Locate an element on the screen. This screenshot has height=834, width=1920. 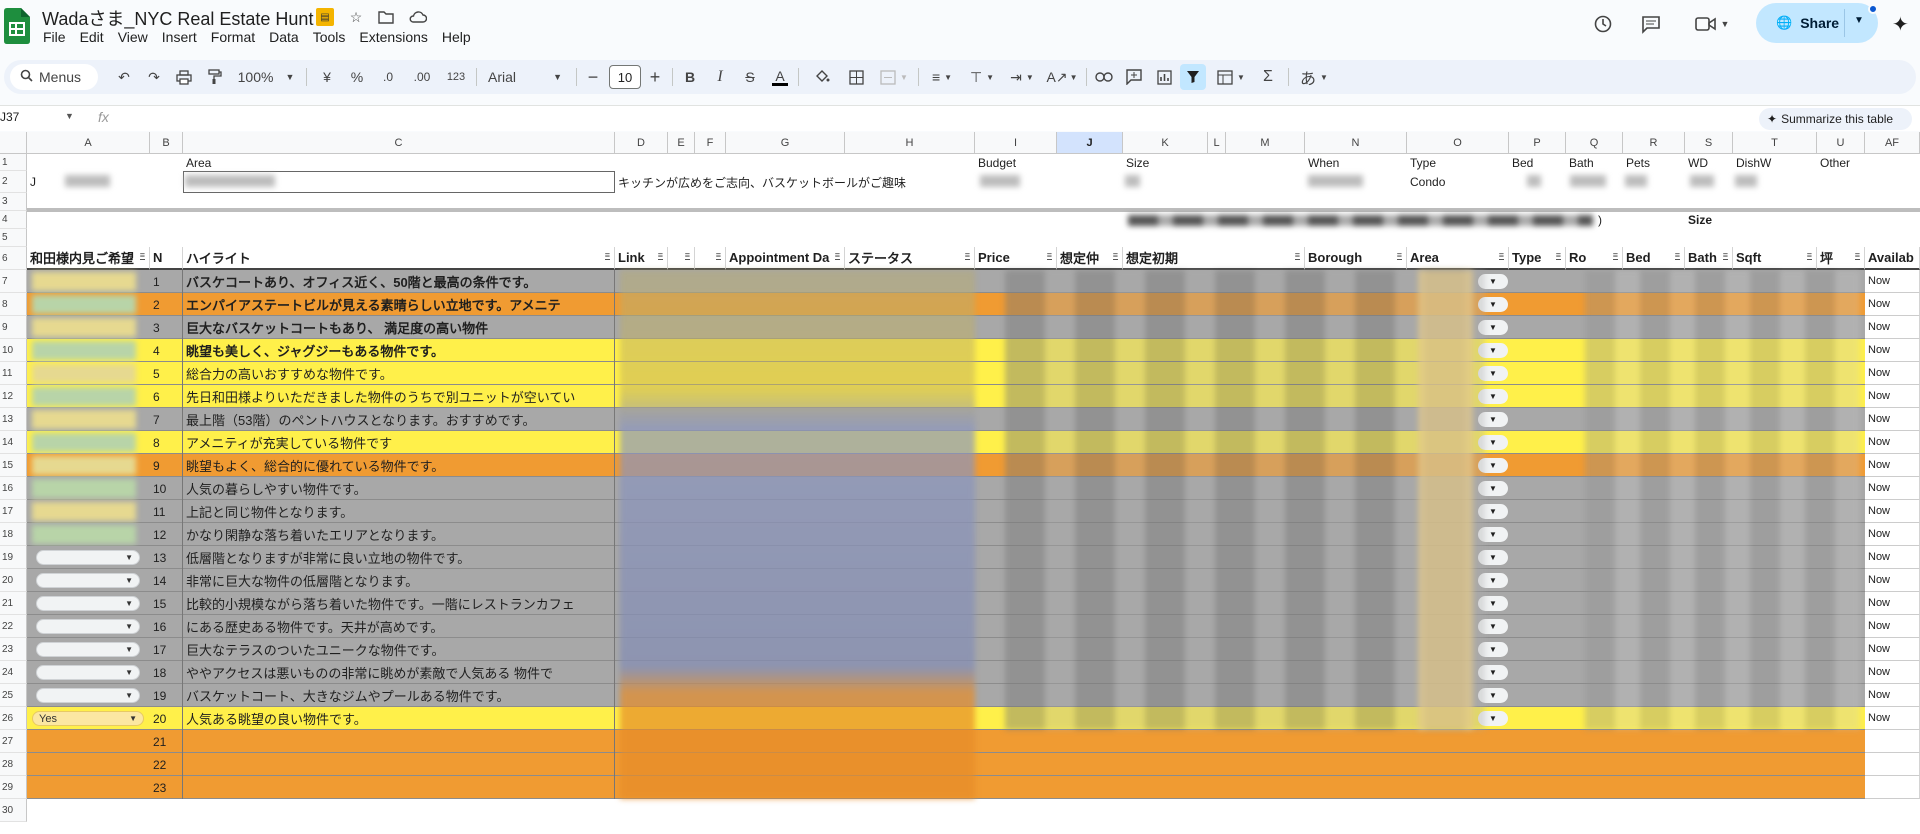
column-header-af: AF is located at coordinates (1892, 143).